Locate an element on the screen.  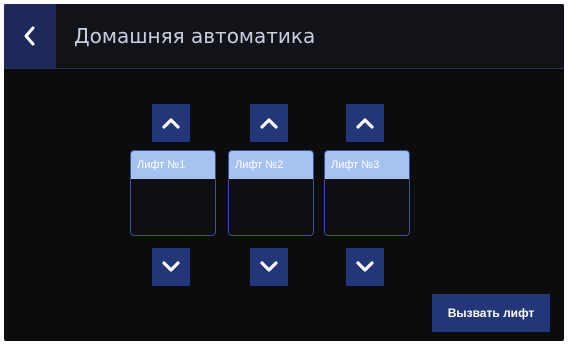
lift-1-card: Лифт №1 is located at coordinates (173, 193).